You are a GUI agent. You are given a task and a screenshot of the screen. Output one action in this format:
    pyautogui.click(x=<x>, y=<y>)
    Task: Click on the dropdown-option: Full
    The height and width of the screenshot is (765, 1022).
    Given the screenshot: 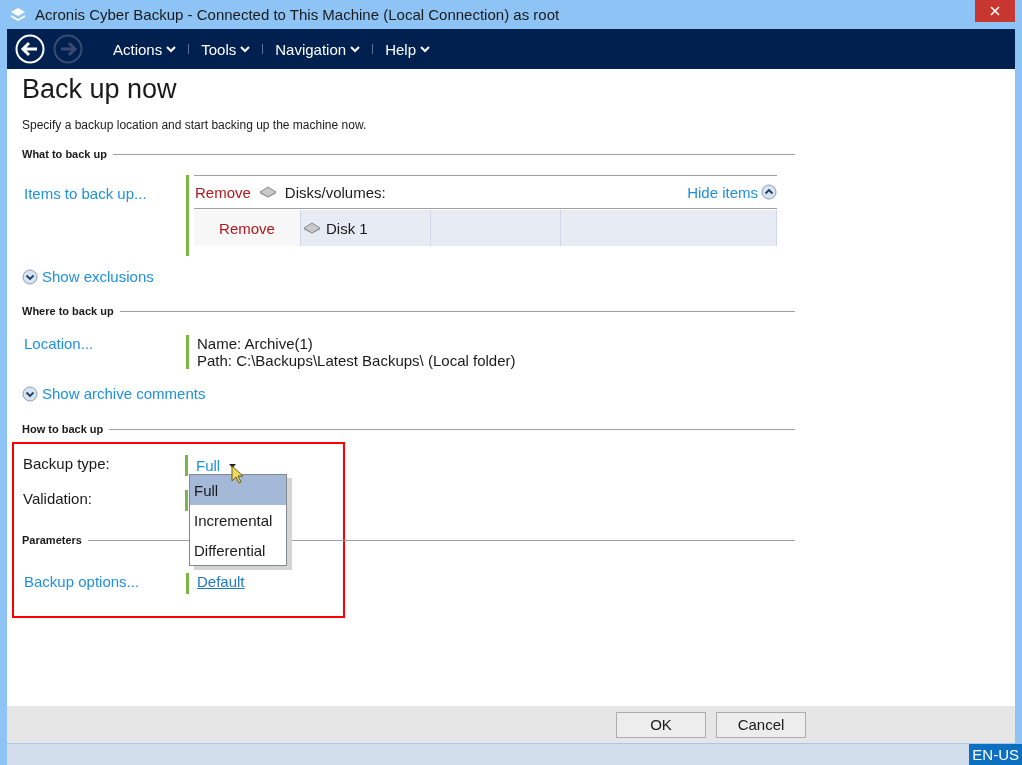 What is the action you would take?
    pyautogui.click(x=238, y=490)
    